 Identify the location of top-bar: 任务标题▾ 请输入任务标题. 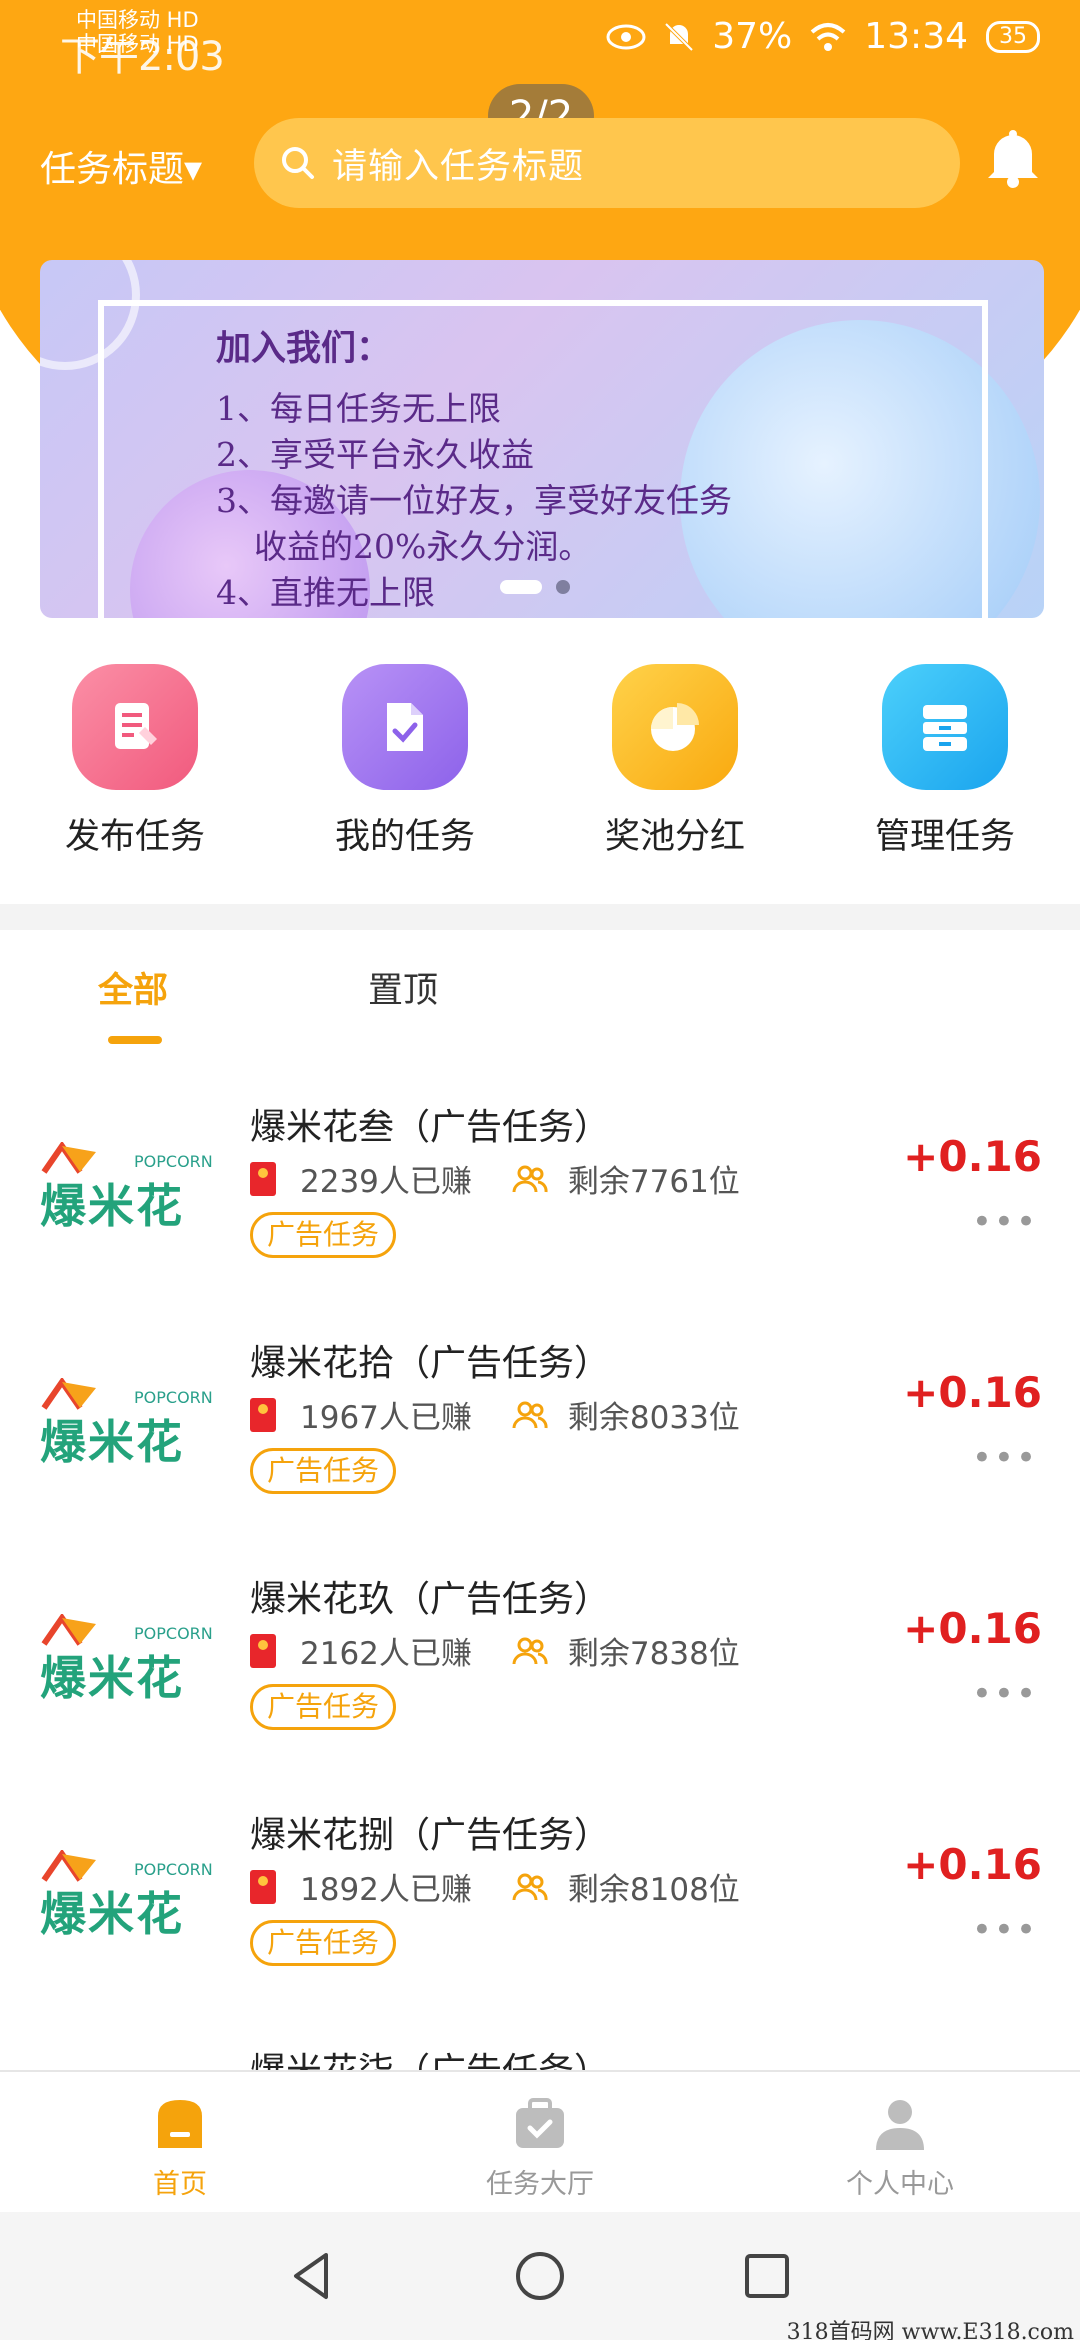
(540, 163).